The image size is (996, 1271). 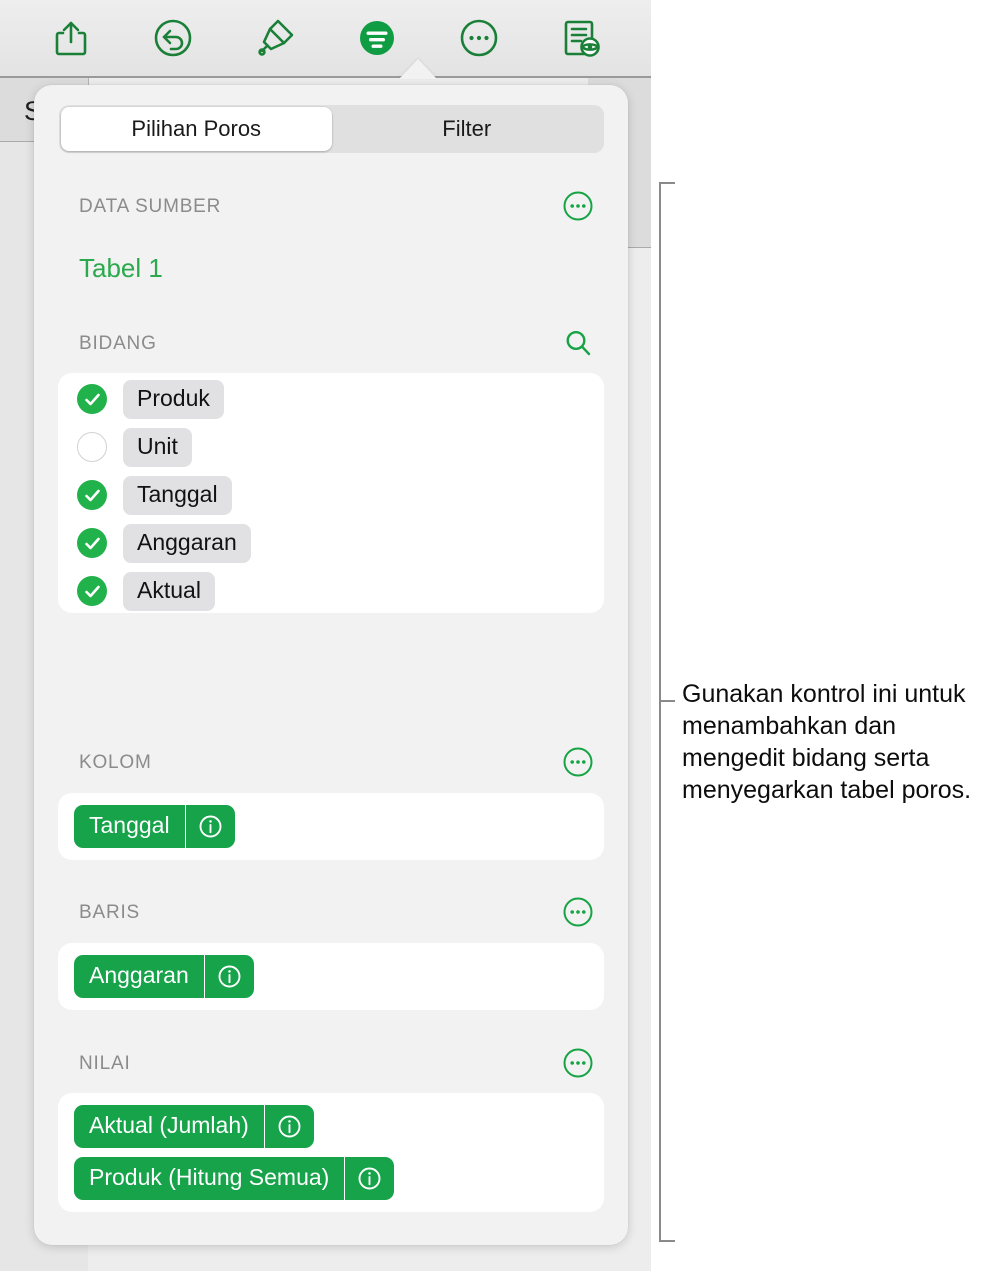 I want to click on fields-search-button, so click(x=578, y=345).